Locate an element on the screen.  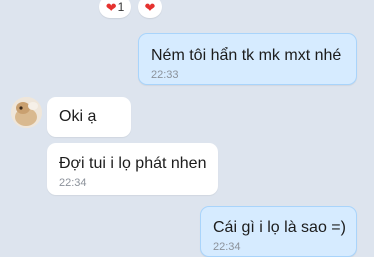
contact-avatar is located at coordinates (26, 112).